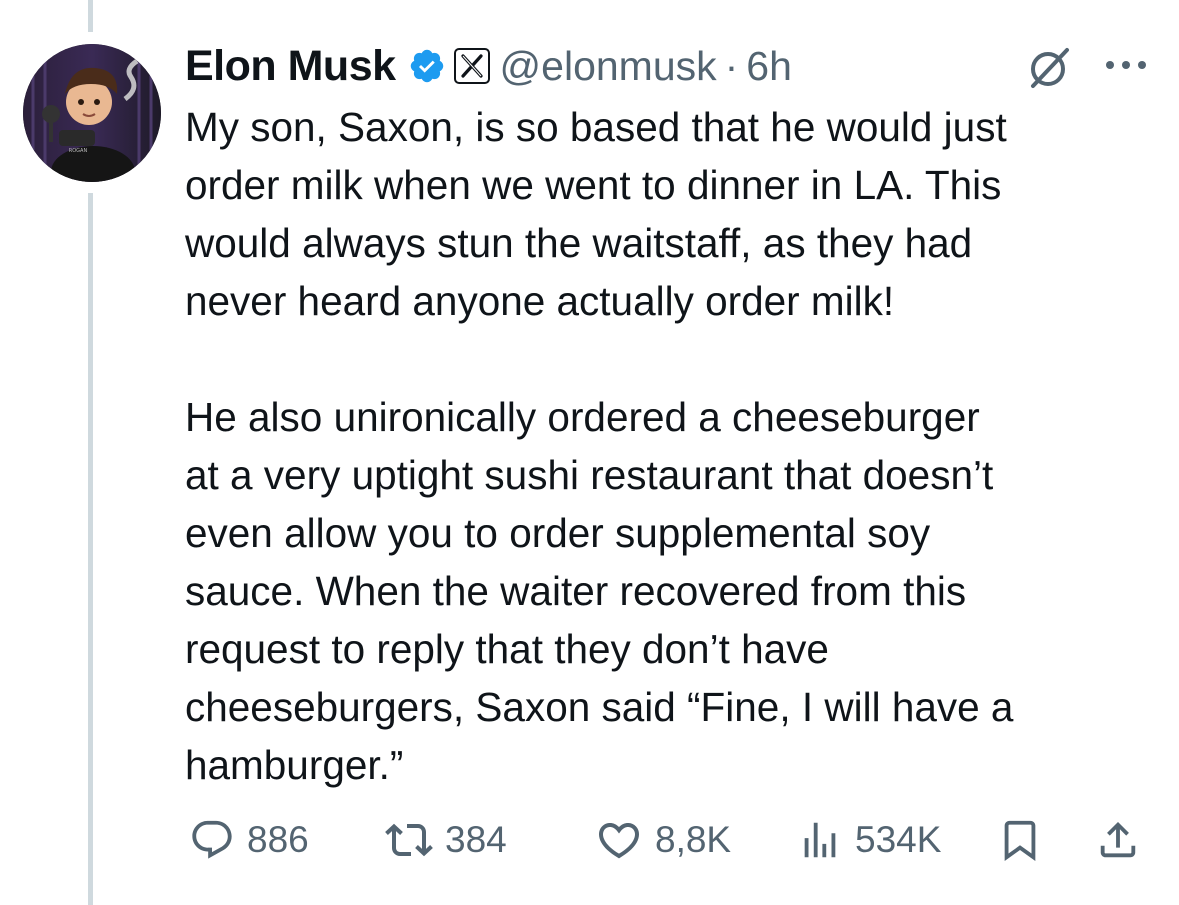 The image size is (1179, 905). I want to click on views-icon, so click(820, 840).